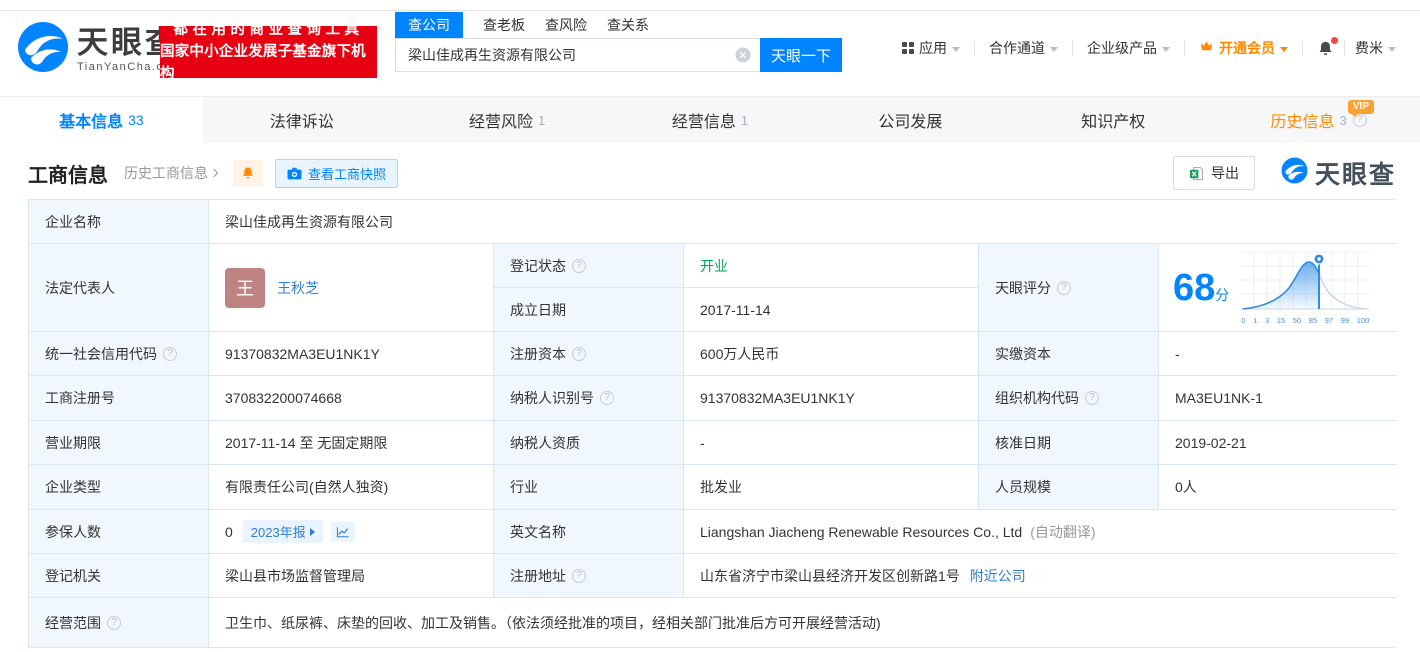 Image resolution: width=1420 pixels, height=652 pixels. I want to click on view-business-snapshot-button: 查看工商快照, so click(337, 173).